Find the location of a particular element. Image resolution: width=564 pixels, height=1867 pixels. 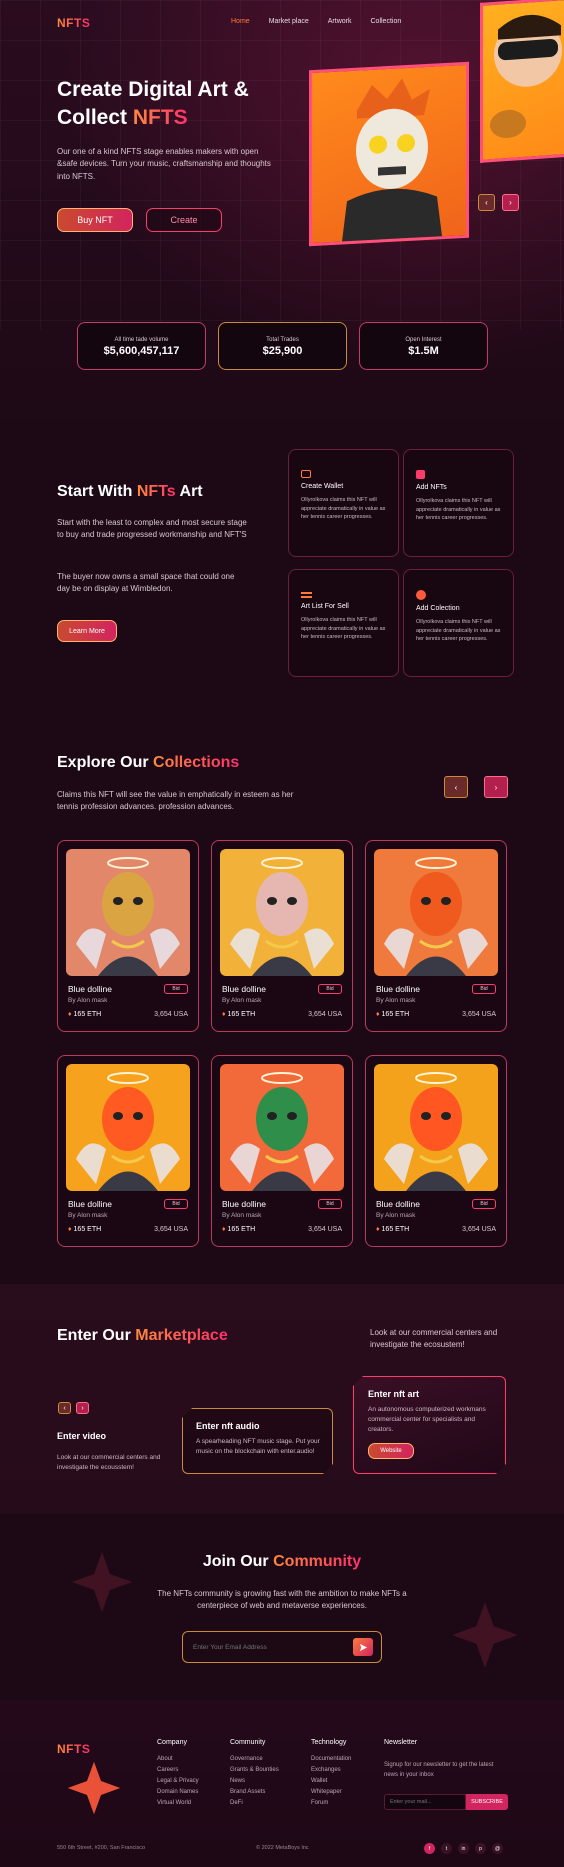

hero-title-line2: Collect NFTS is located at coordinates (122, 117).